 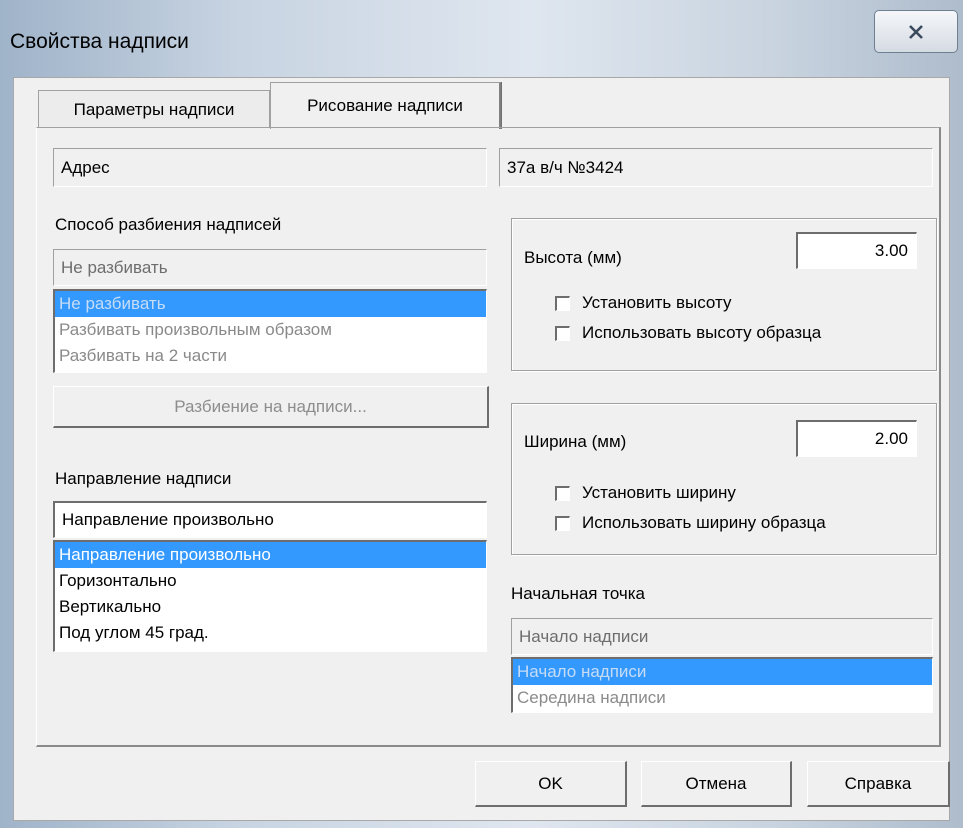 I want to click on address-field: Адрес, so click(x=270, y=167).